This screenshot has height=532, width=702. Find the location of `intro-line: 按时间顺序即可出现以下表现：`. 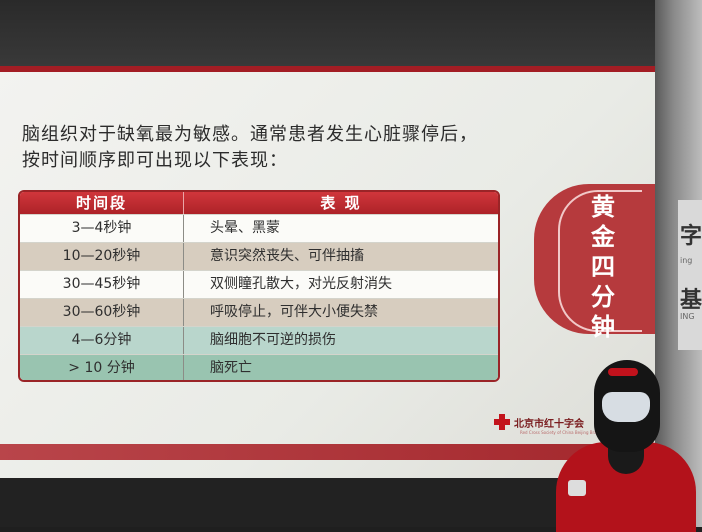

intro-line: 按时间顺序即可出现以下表现： is located at coordinates (155, 160).